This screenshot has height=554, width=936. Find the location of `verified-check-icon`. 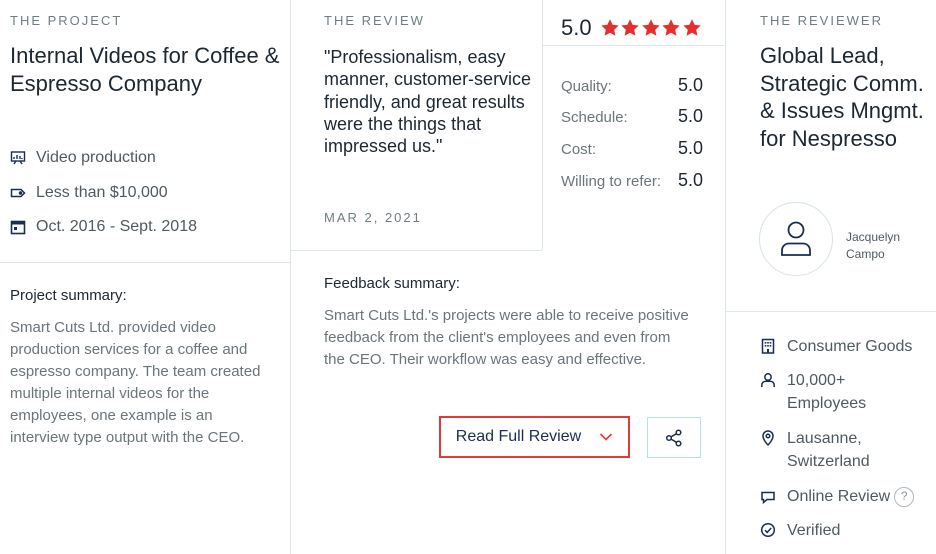

verified-check-icon is located at coordinates (768, 530).